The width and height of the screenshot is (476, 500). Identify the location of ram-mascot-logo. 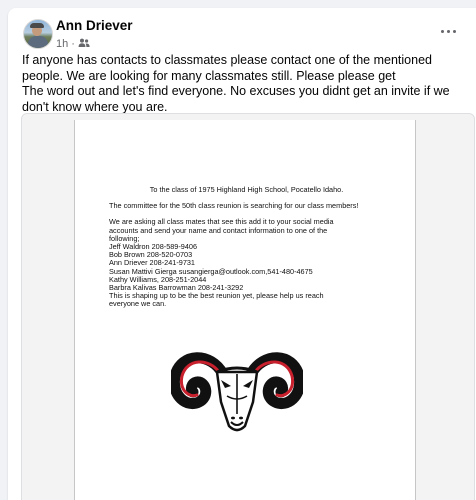
(237, 392).